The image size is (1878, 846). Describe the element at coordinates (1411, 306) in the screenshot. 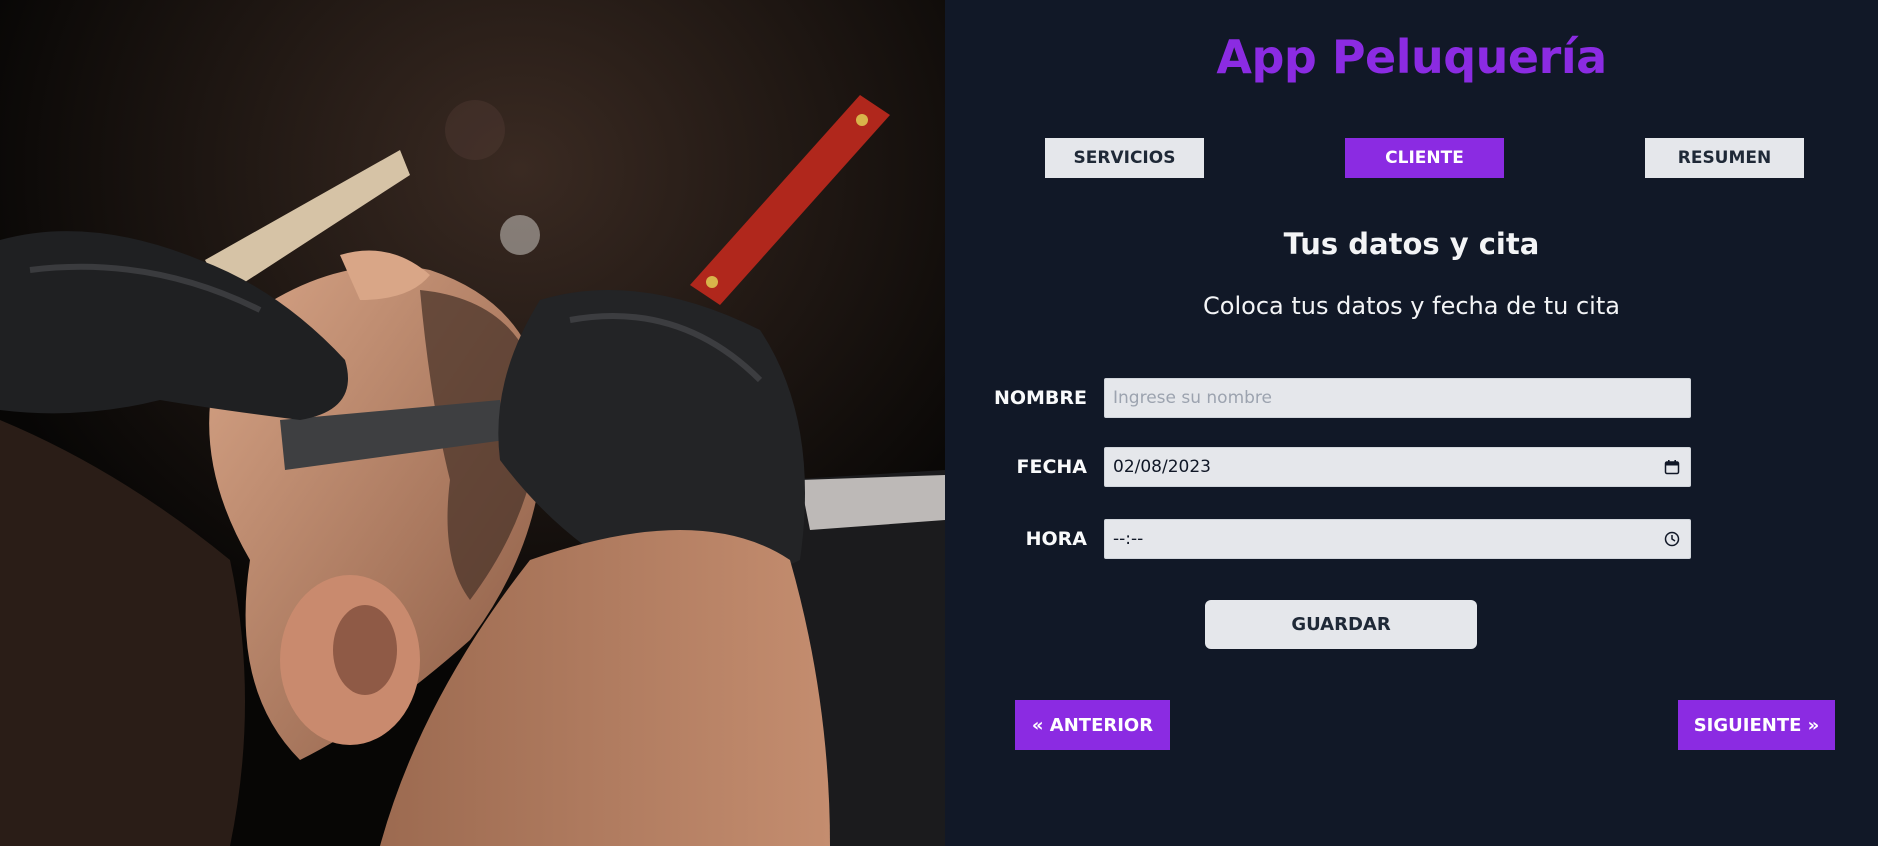

I see `section-subtitle: Coloca tus datos y fecha de tu cita` at that location.